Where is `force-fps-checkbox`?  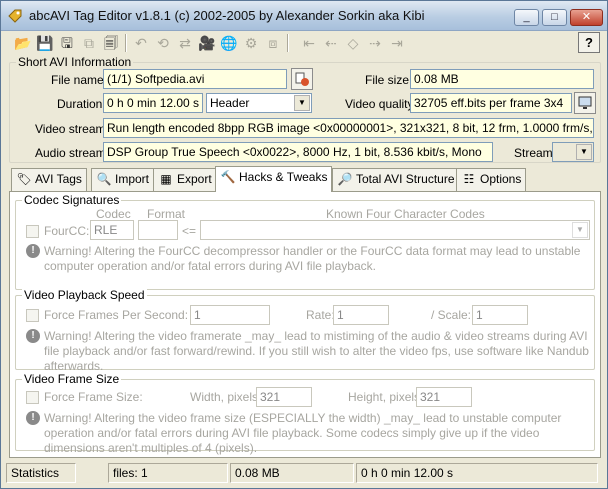 force-fps-checkbox is located at coordinates (32, 315).